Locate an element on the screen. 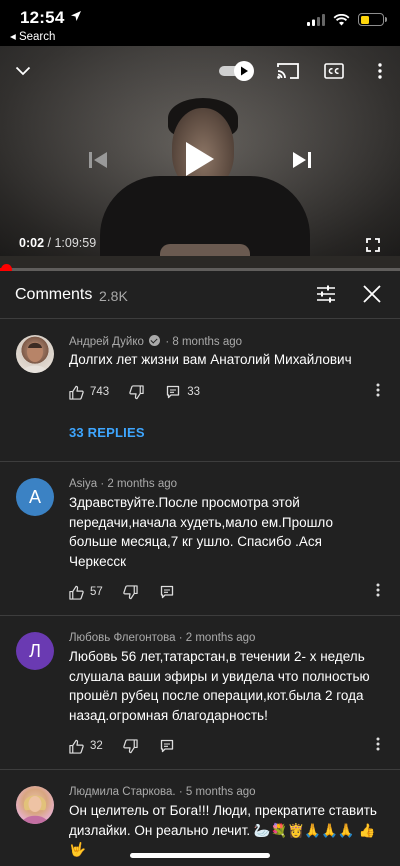 This screenshot has width=400, height=866. autoplay-toggle is located at coordinates (236, 71).